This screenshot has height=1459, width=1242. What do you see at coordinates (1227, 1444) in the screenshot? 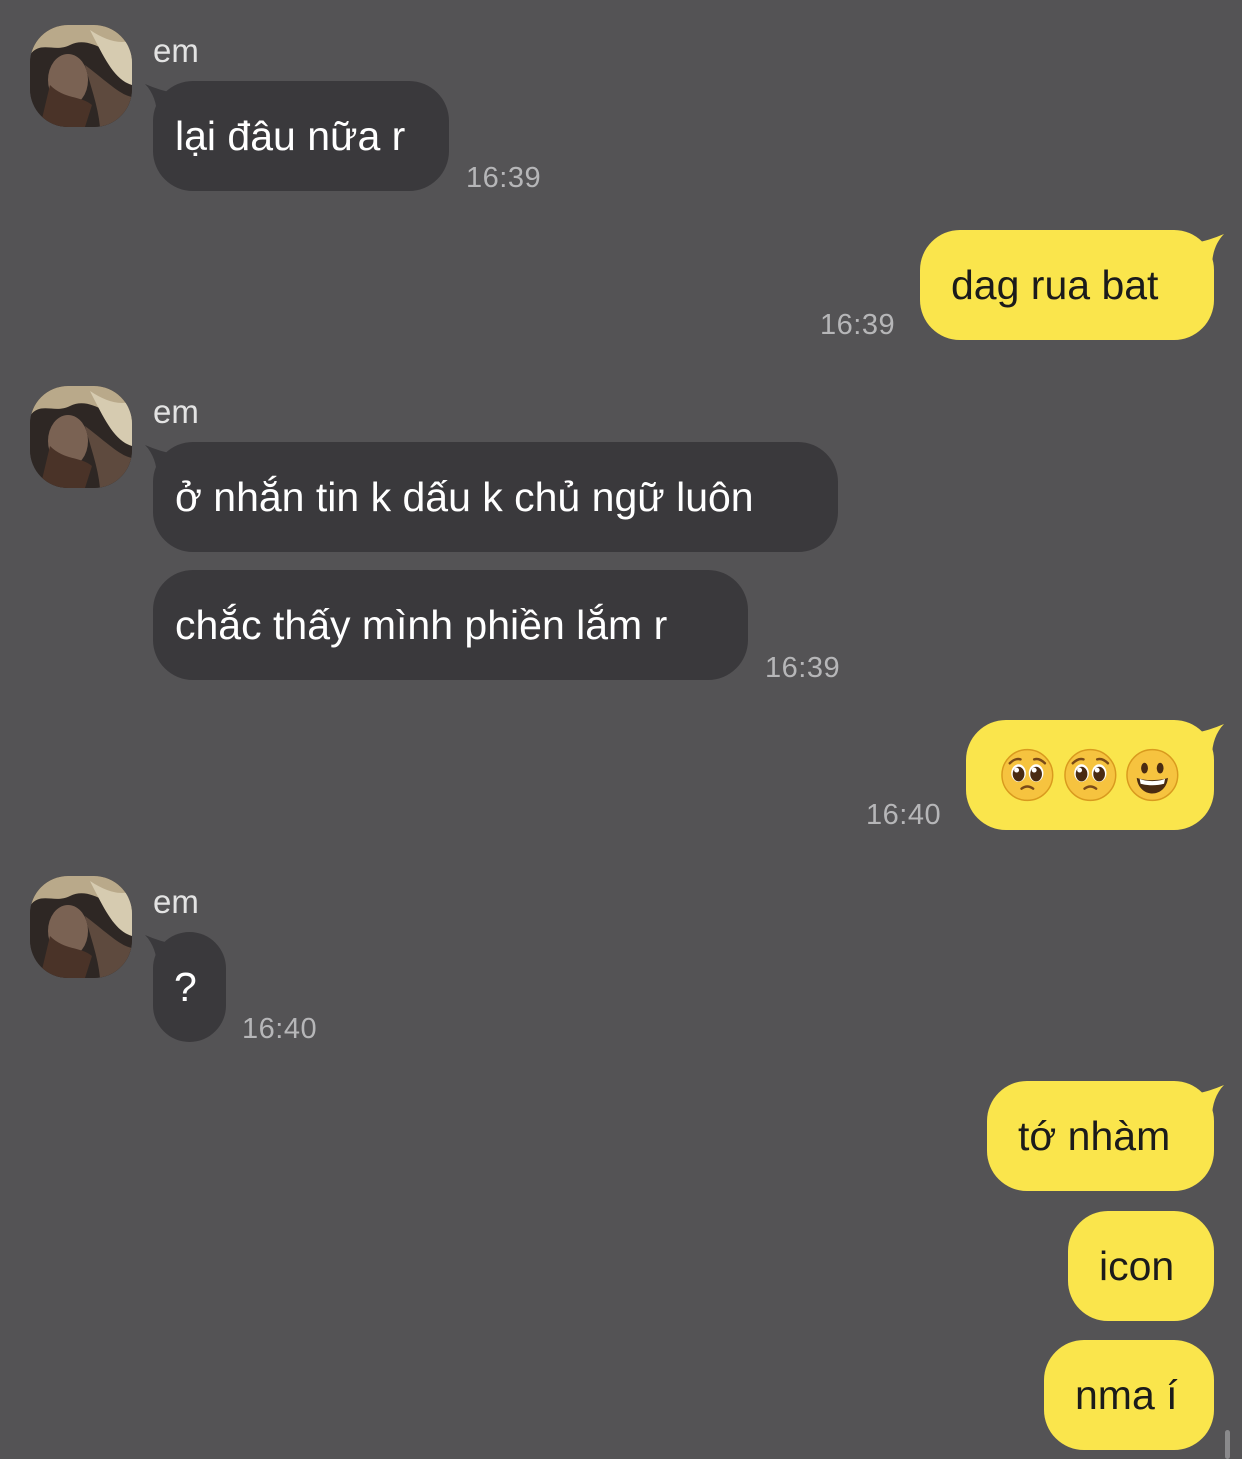
I see `scrollbar` at bounding box center [1227, 1444].